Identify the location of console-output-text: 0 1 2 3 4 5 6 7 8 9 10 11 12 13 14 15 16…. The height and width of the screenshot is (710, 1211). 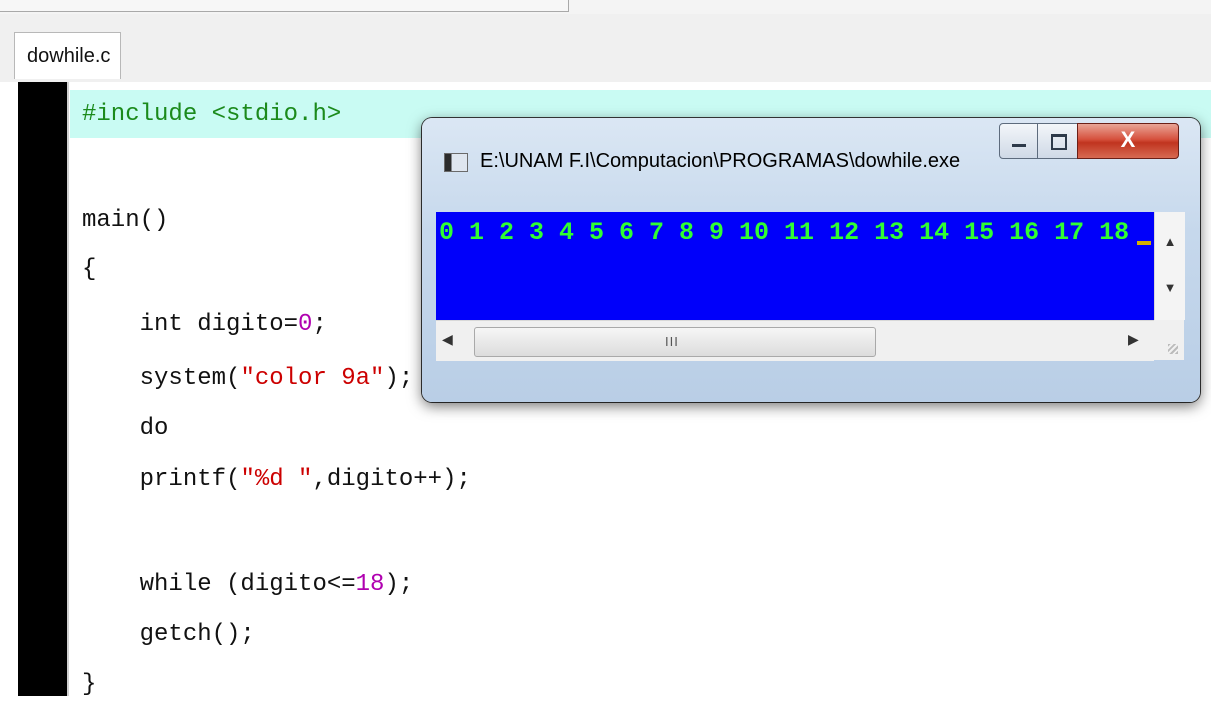
(784, 232).